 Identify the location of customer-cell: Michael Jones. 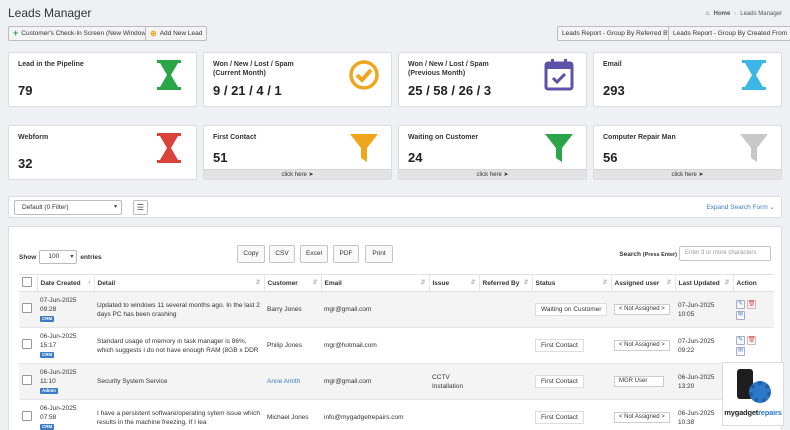
(292, 414).